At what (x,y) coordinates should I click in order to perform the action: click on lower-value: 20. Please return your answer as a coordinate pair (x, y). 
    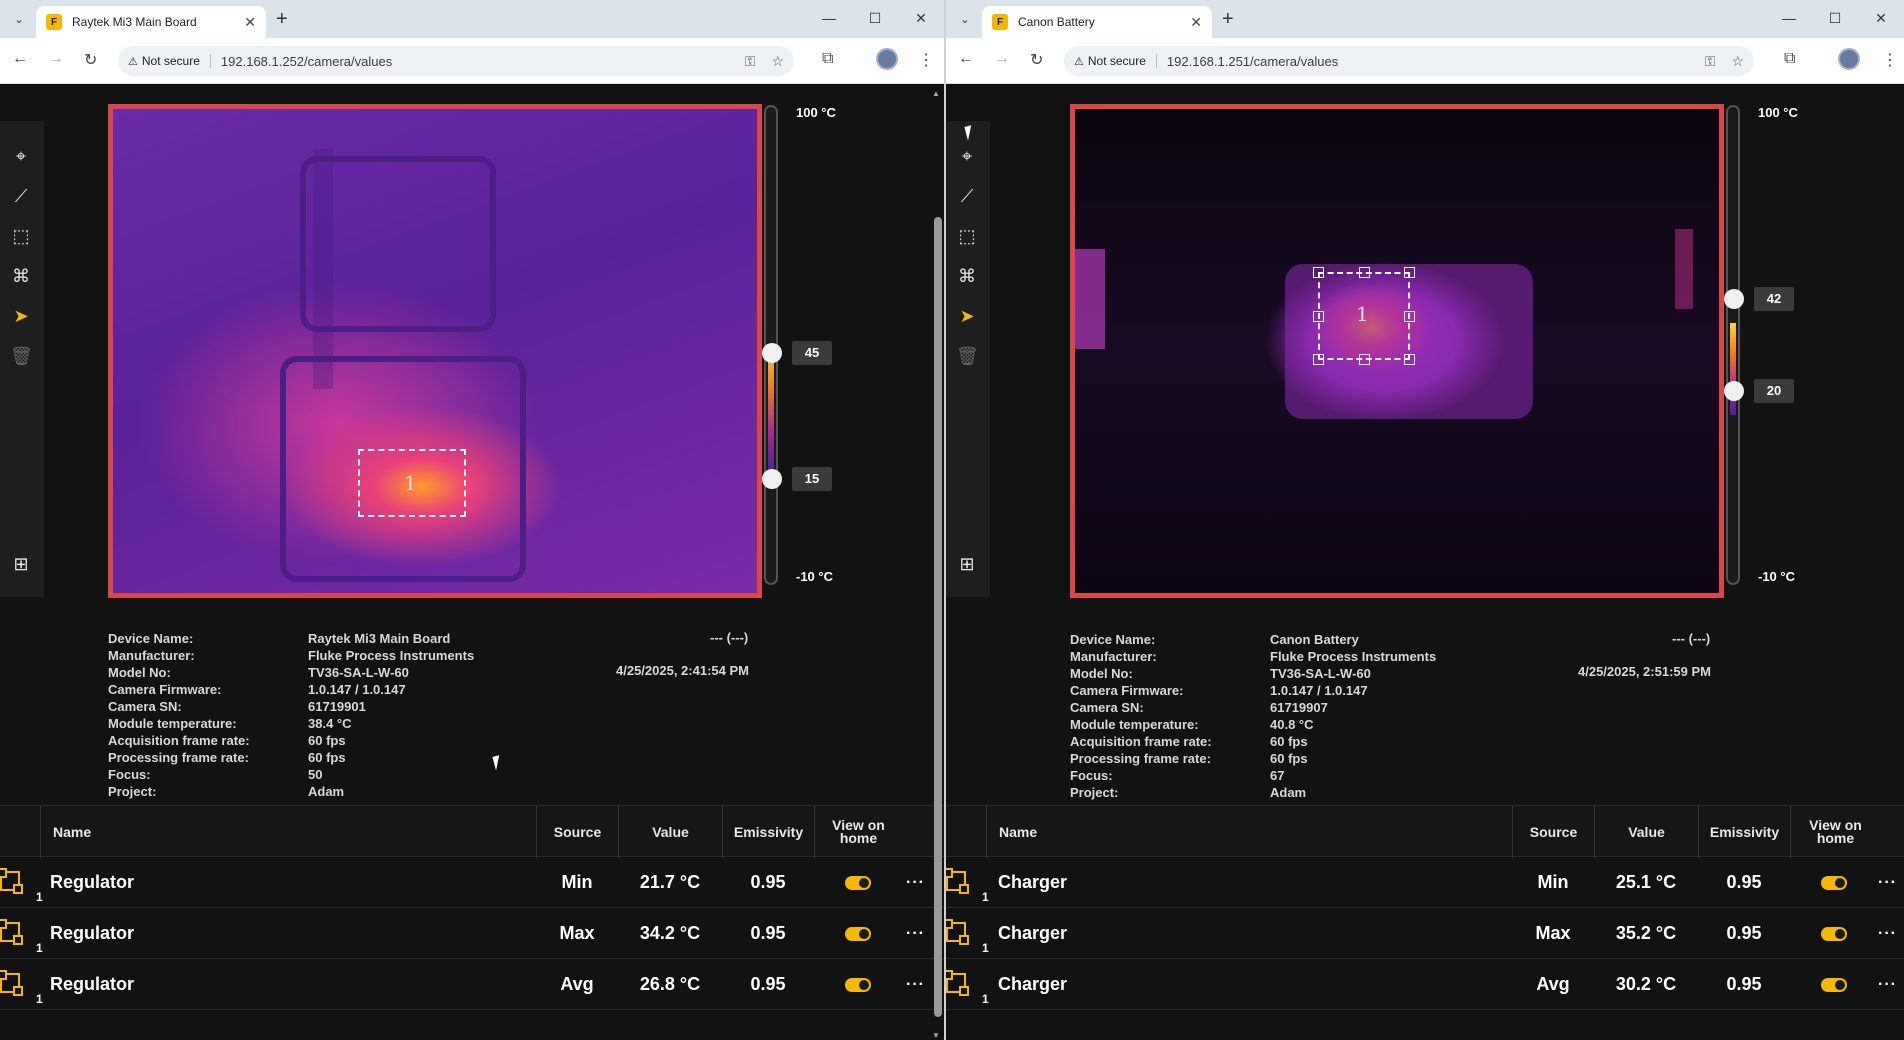
    Looking at the image, I should click on (1774, 391).